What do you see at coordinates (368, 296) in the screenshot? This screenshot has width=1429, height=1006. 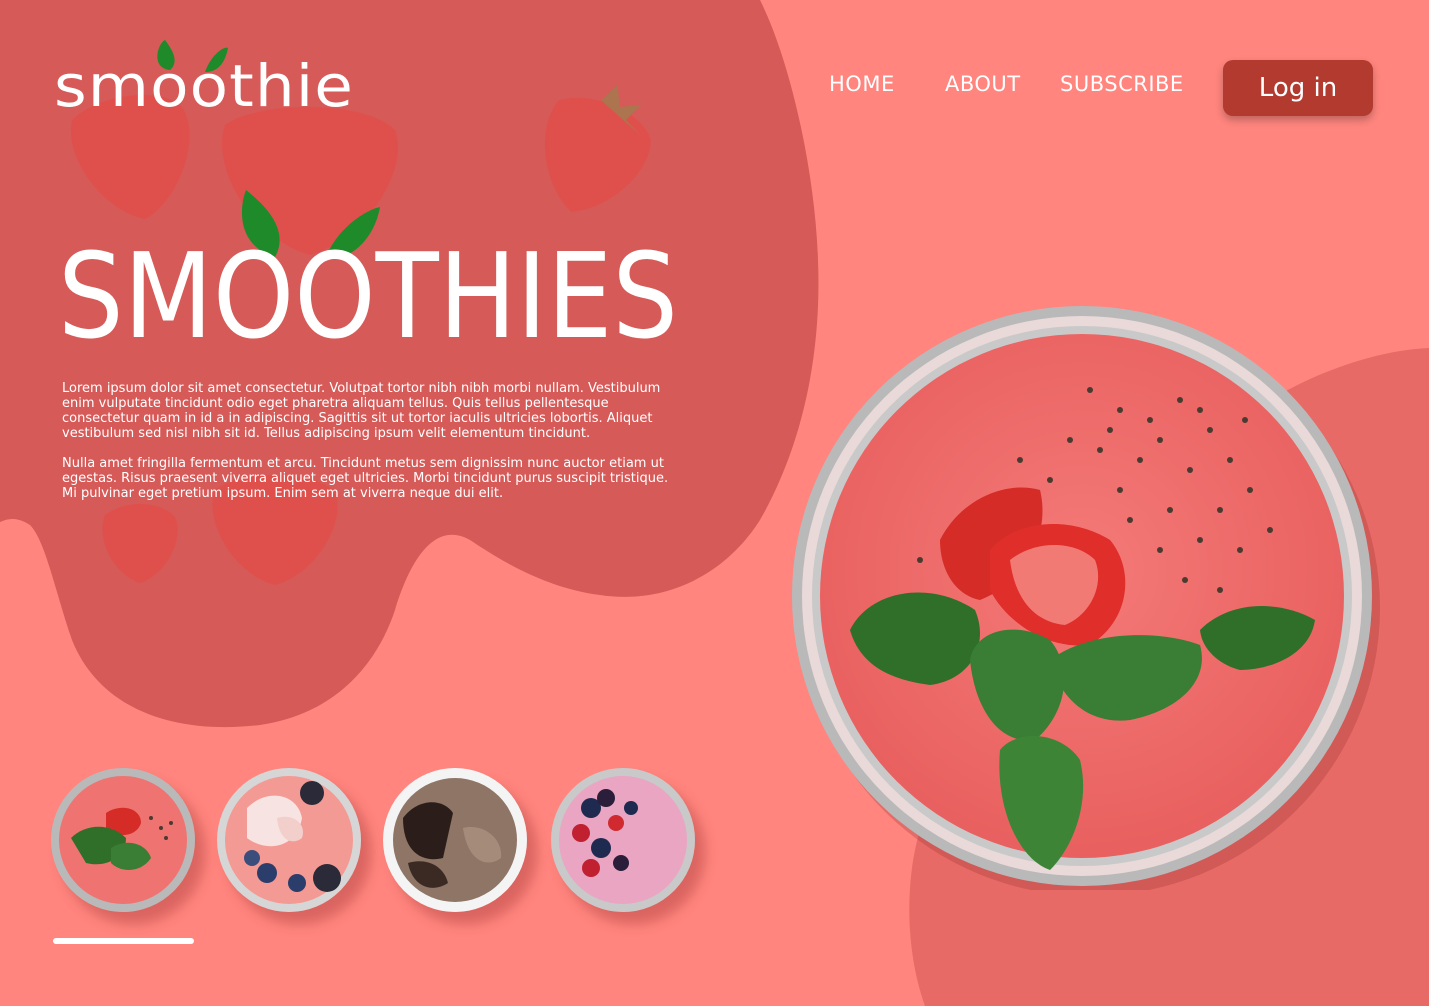 I see `hero-title-text: SMOOTHIES` at bounding box center [368, 296].